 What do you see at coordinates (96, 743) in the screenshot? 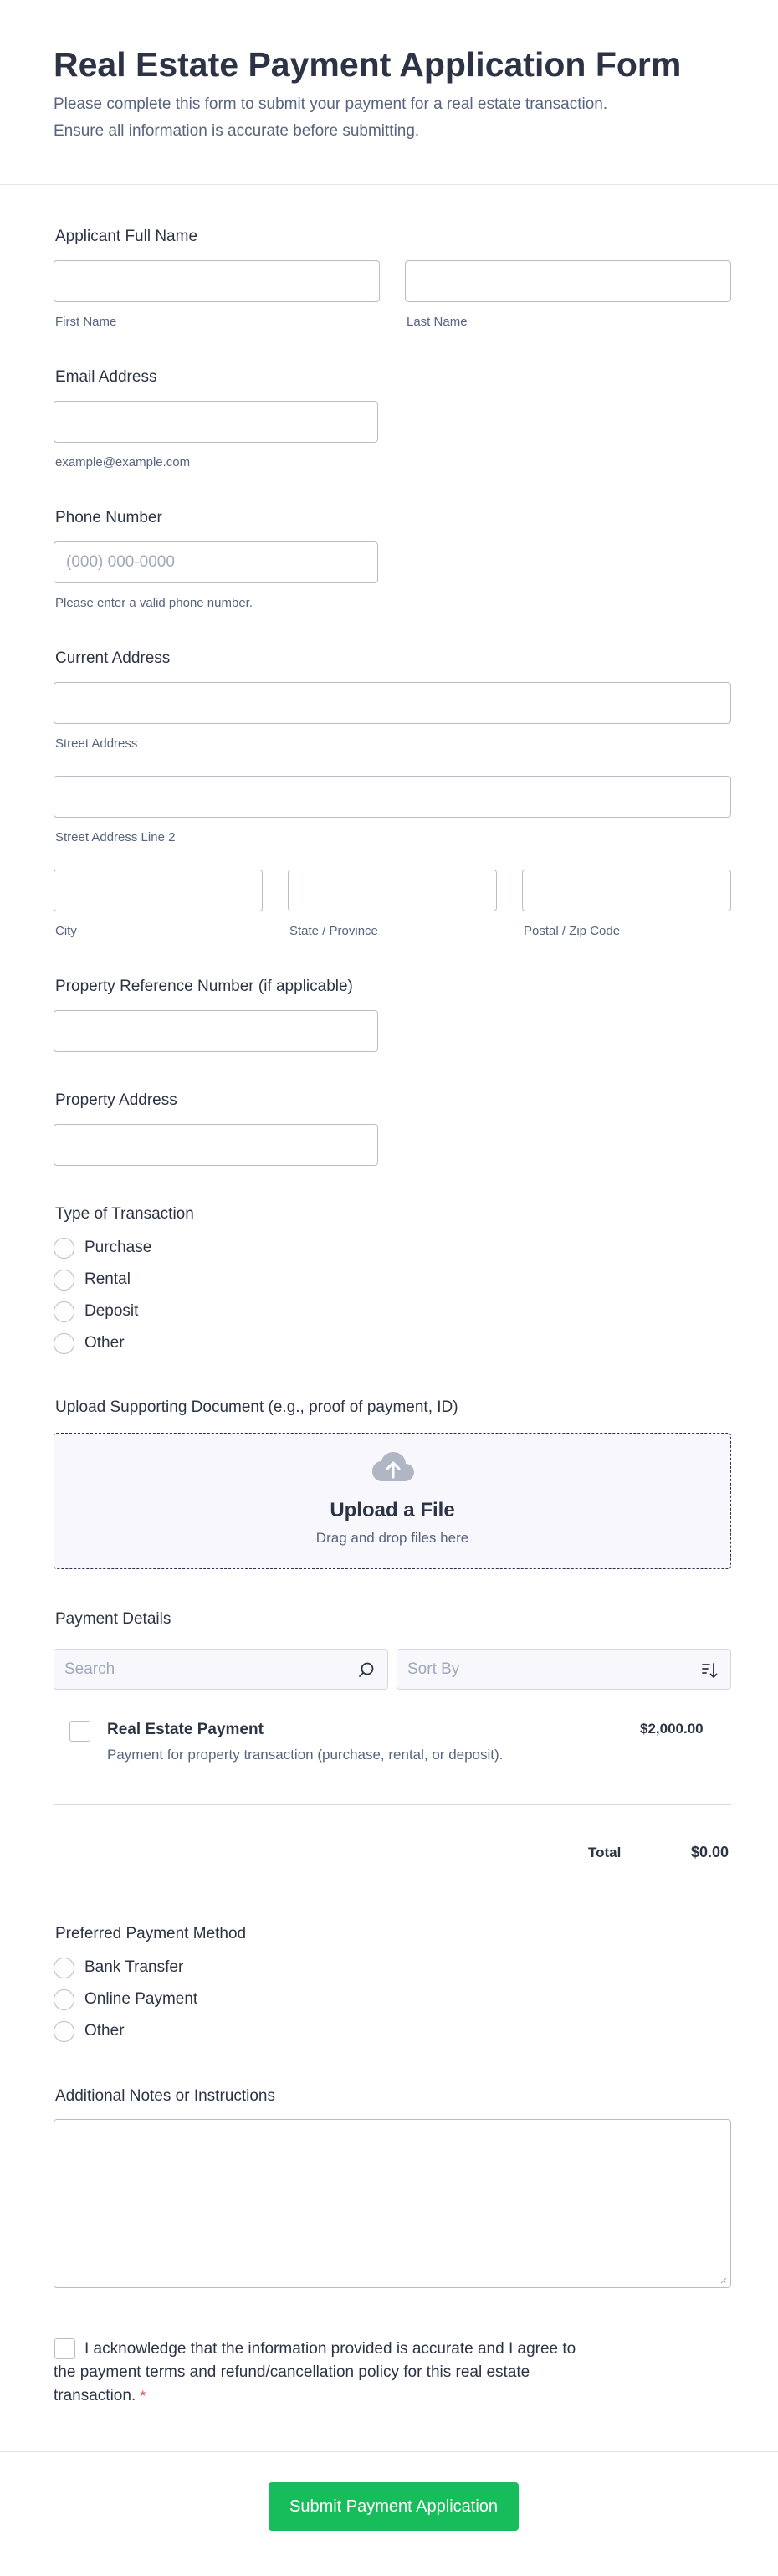
I see `street-address-sublabel: Street Address` at bounding box center [96, 743].